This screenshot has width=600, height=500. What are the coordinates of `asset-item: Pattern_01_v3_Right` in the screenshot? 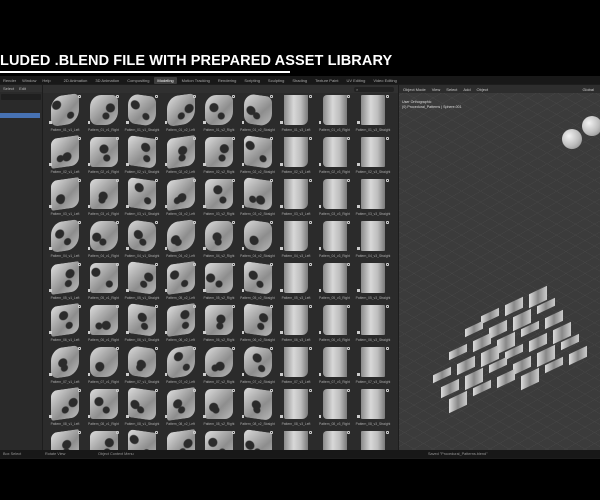 It's located at (335, 116).